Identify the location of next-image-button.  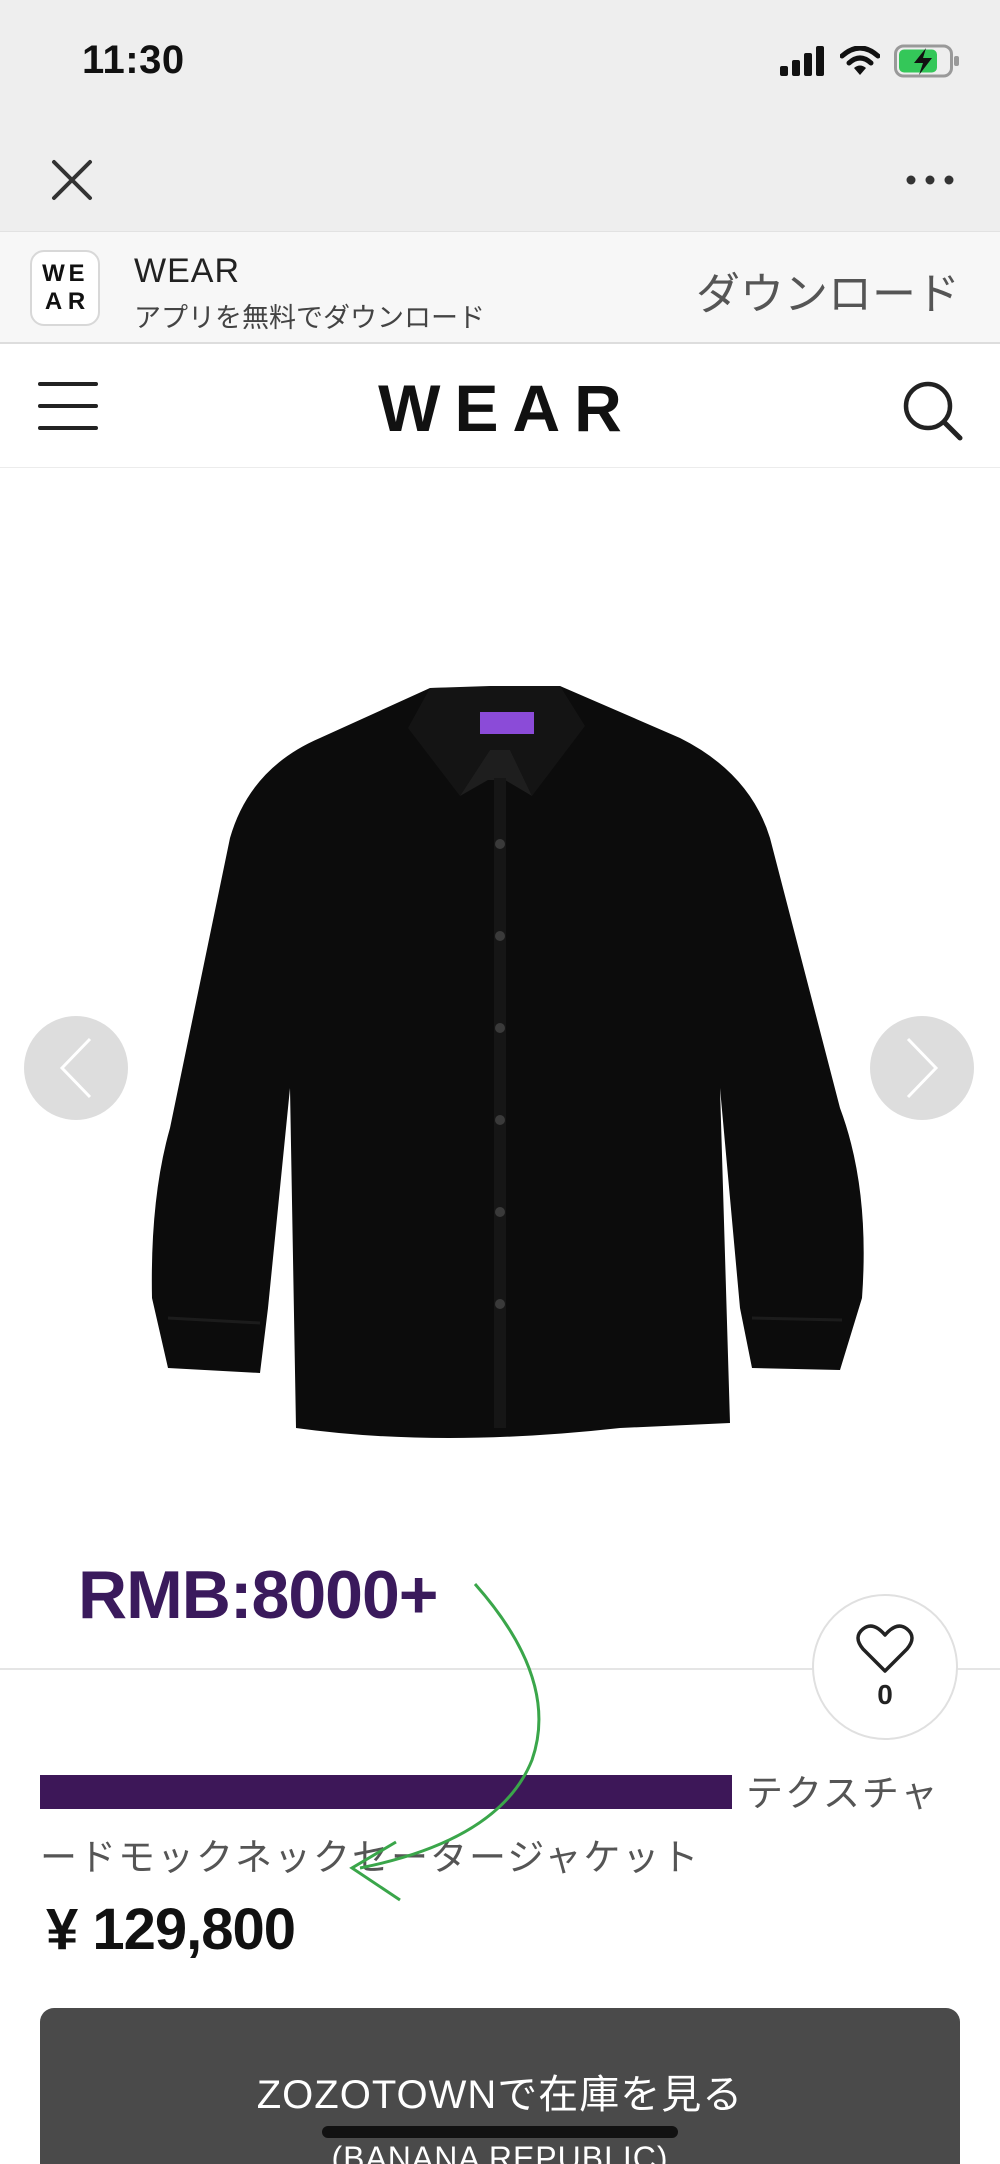
(922, 1068).